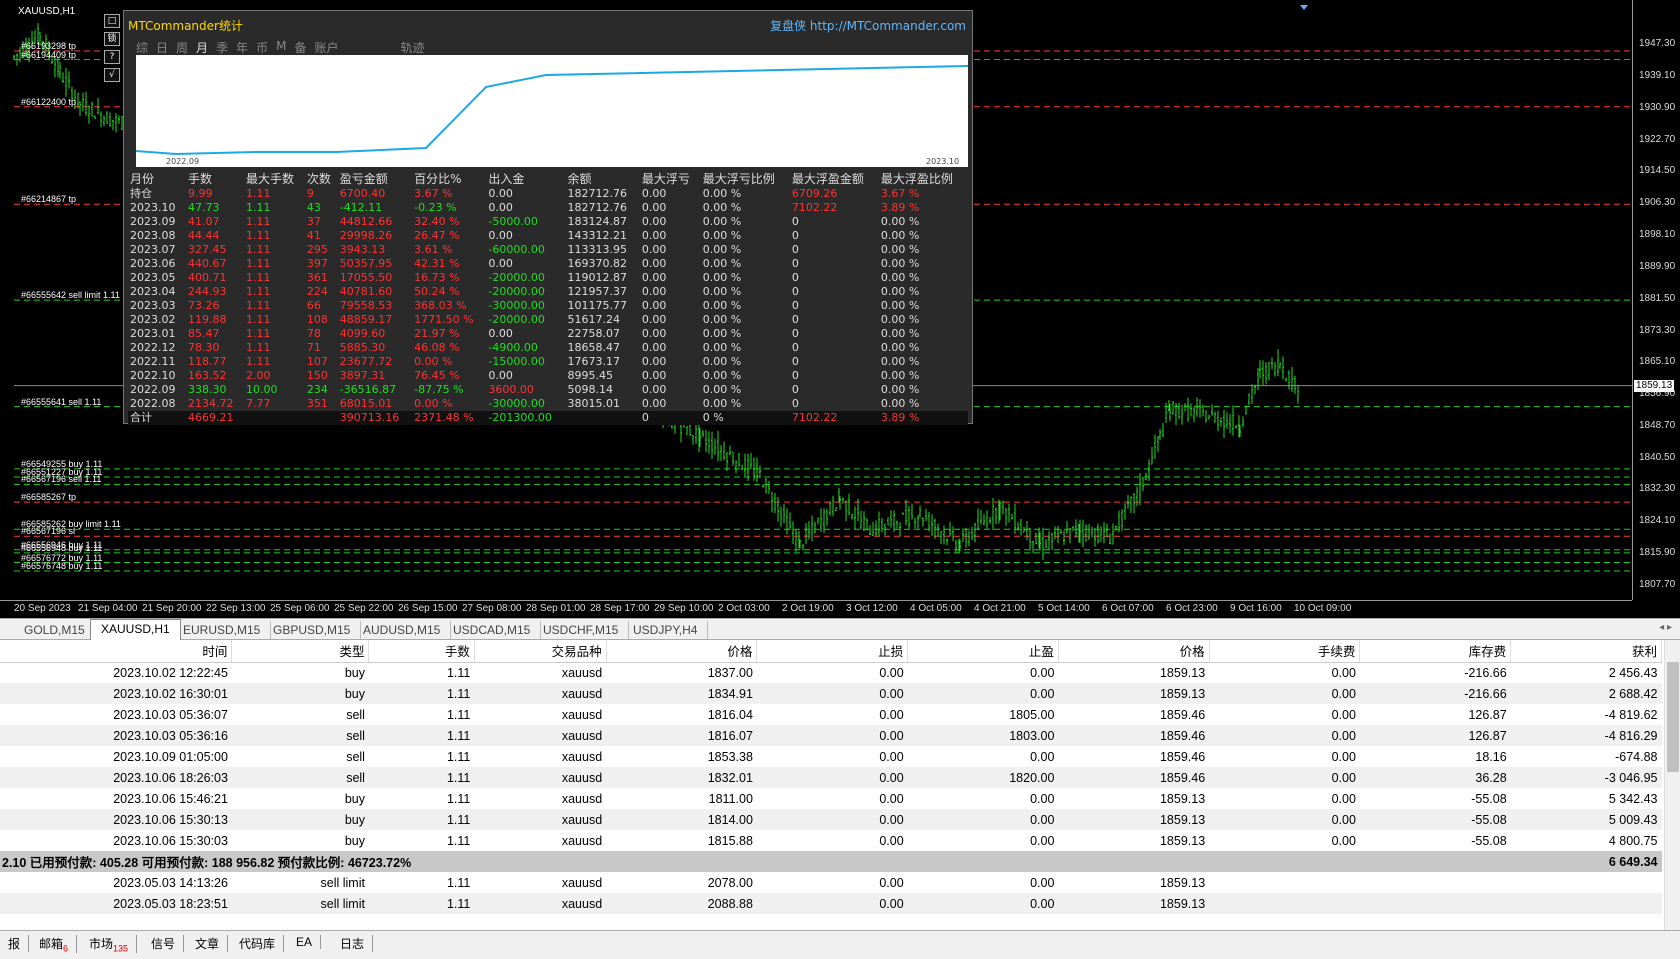 This screenshot has width=1680, height=959. What do you see at coordinates (262, 47) in the screenshot?
I see `stats-tab: 币` at bounding box center [262, 47].